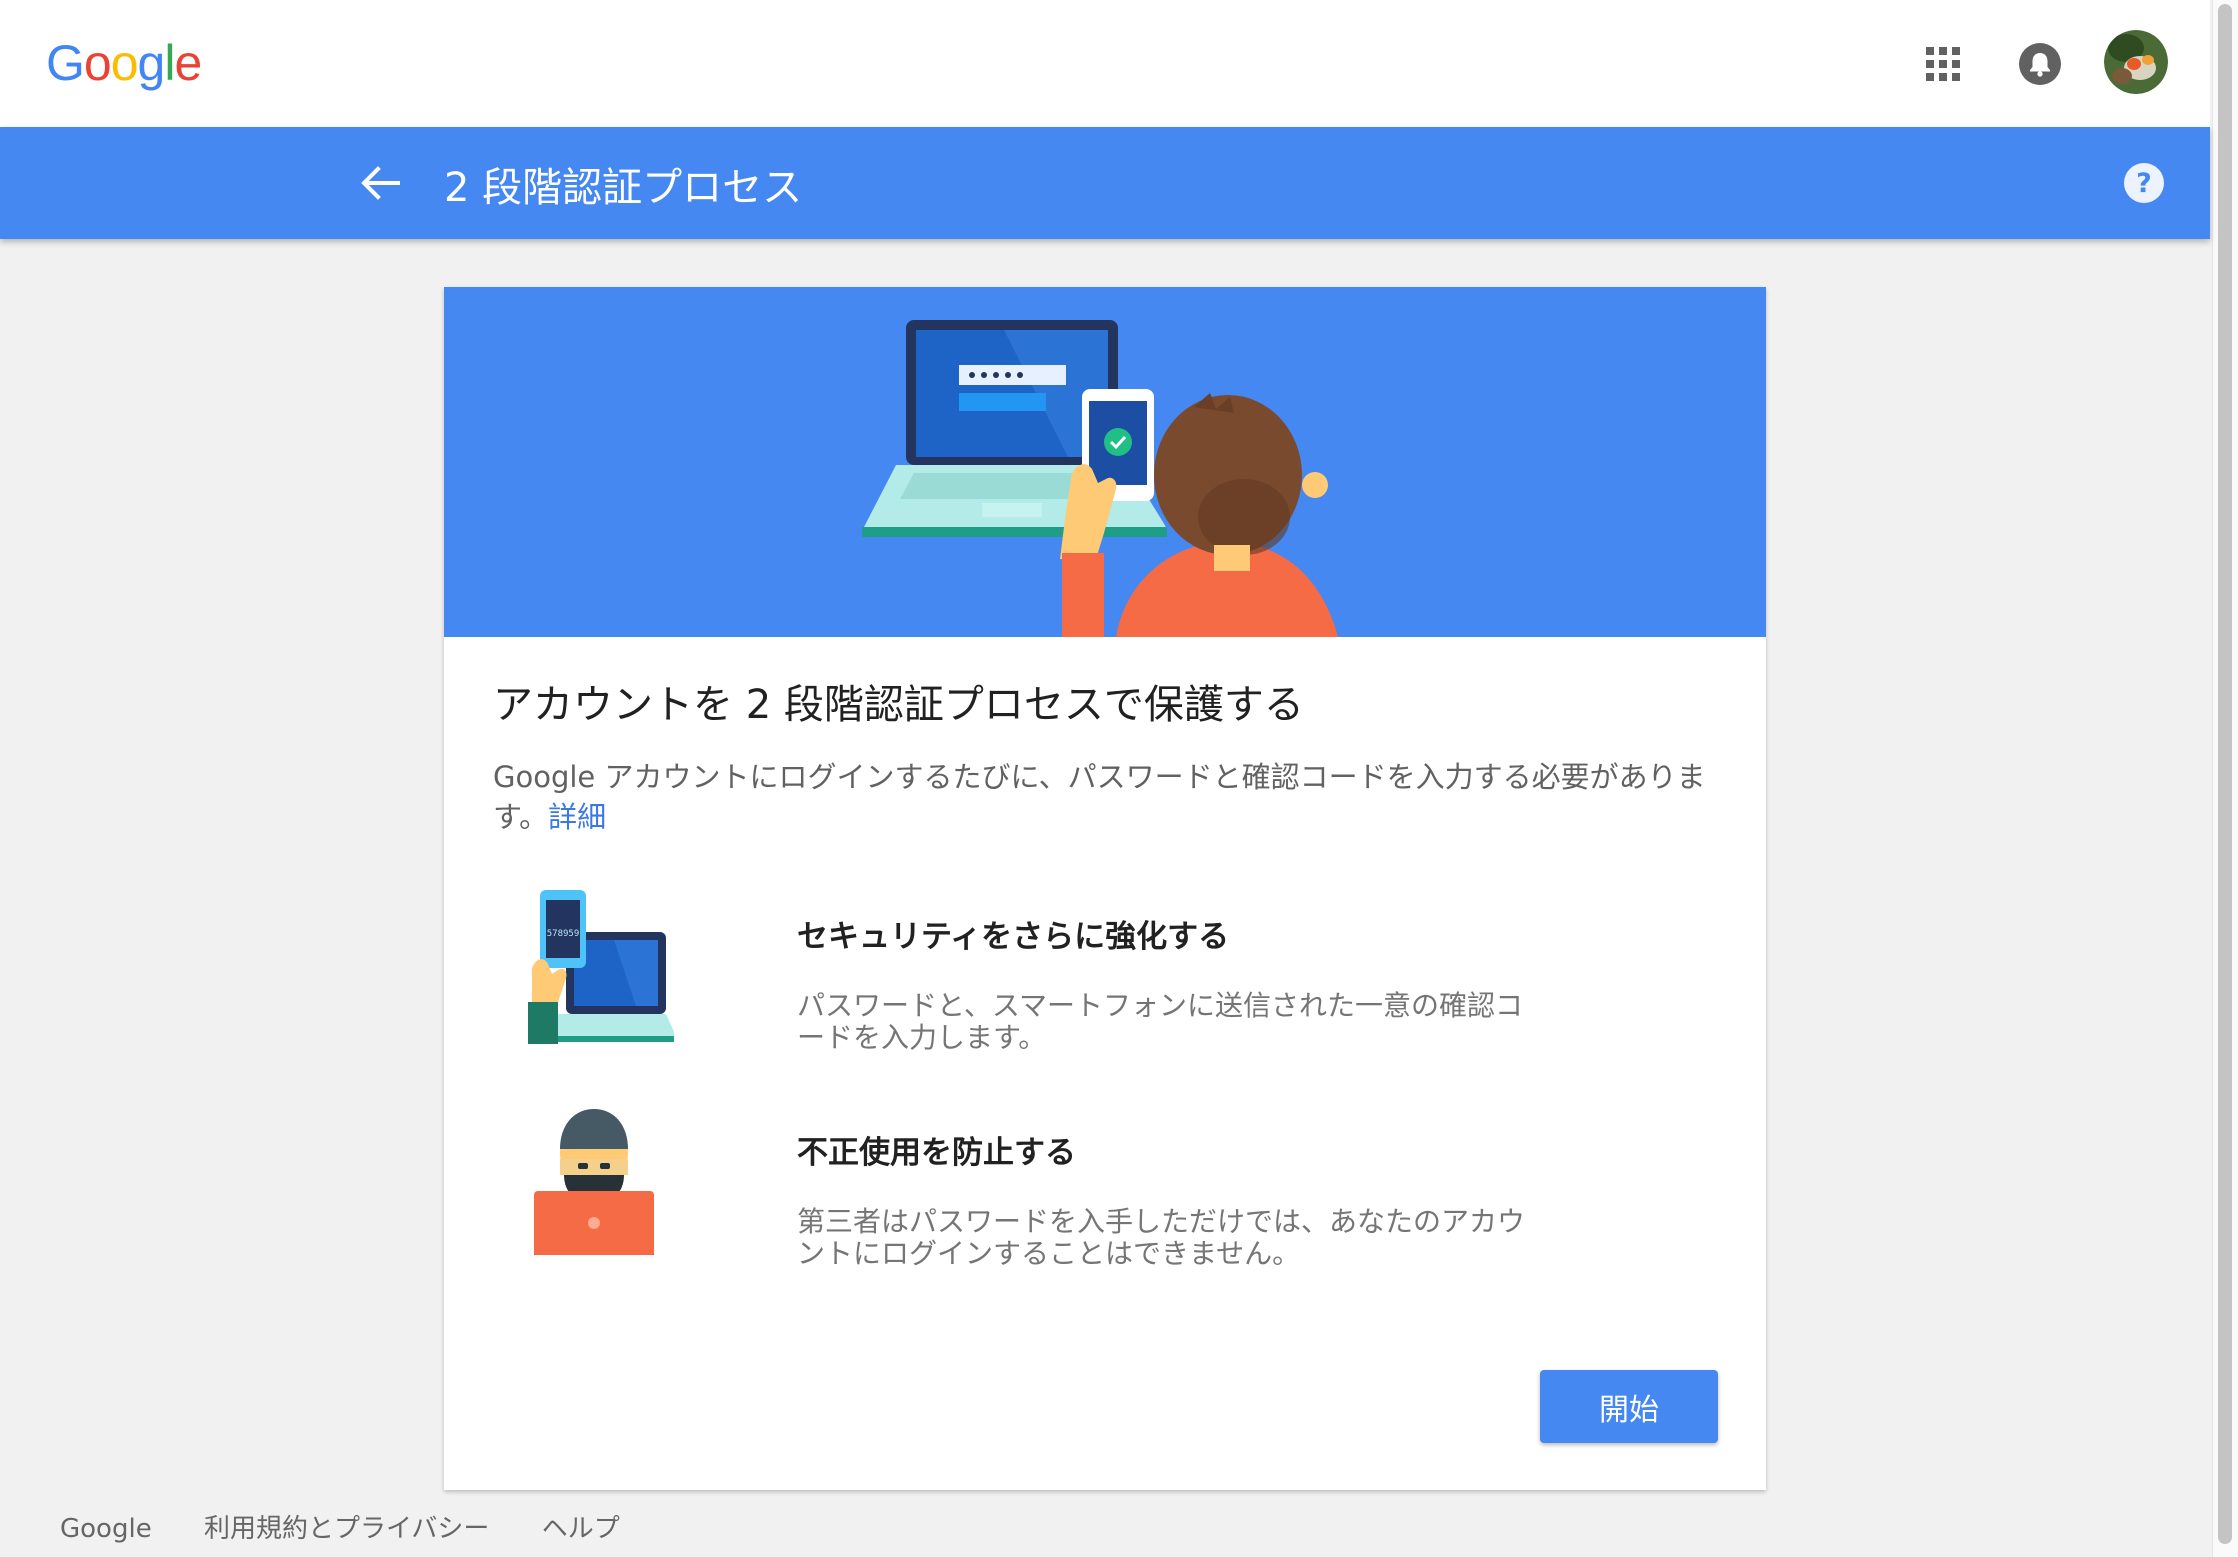  I want to click on footer-link-terms-privacy: 利用規約とプライバシー, so click(346, 1529).